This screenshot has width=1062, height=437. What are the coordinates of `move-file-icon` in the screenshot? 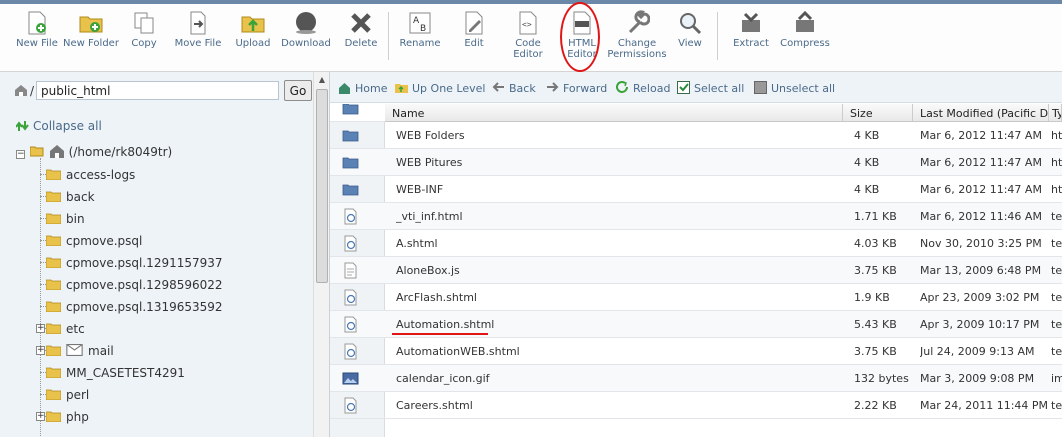 It's located at (198, 23).